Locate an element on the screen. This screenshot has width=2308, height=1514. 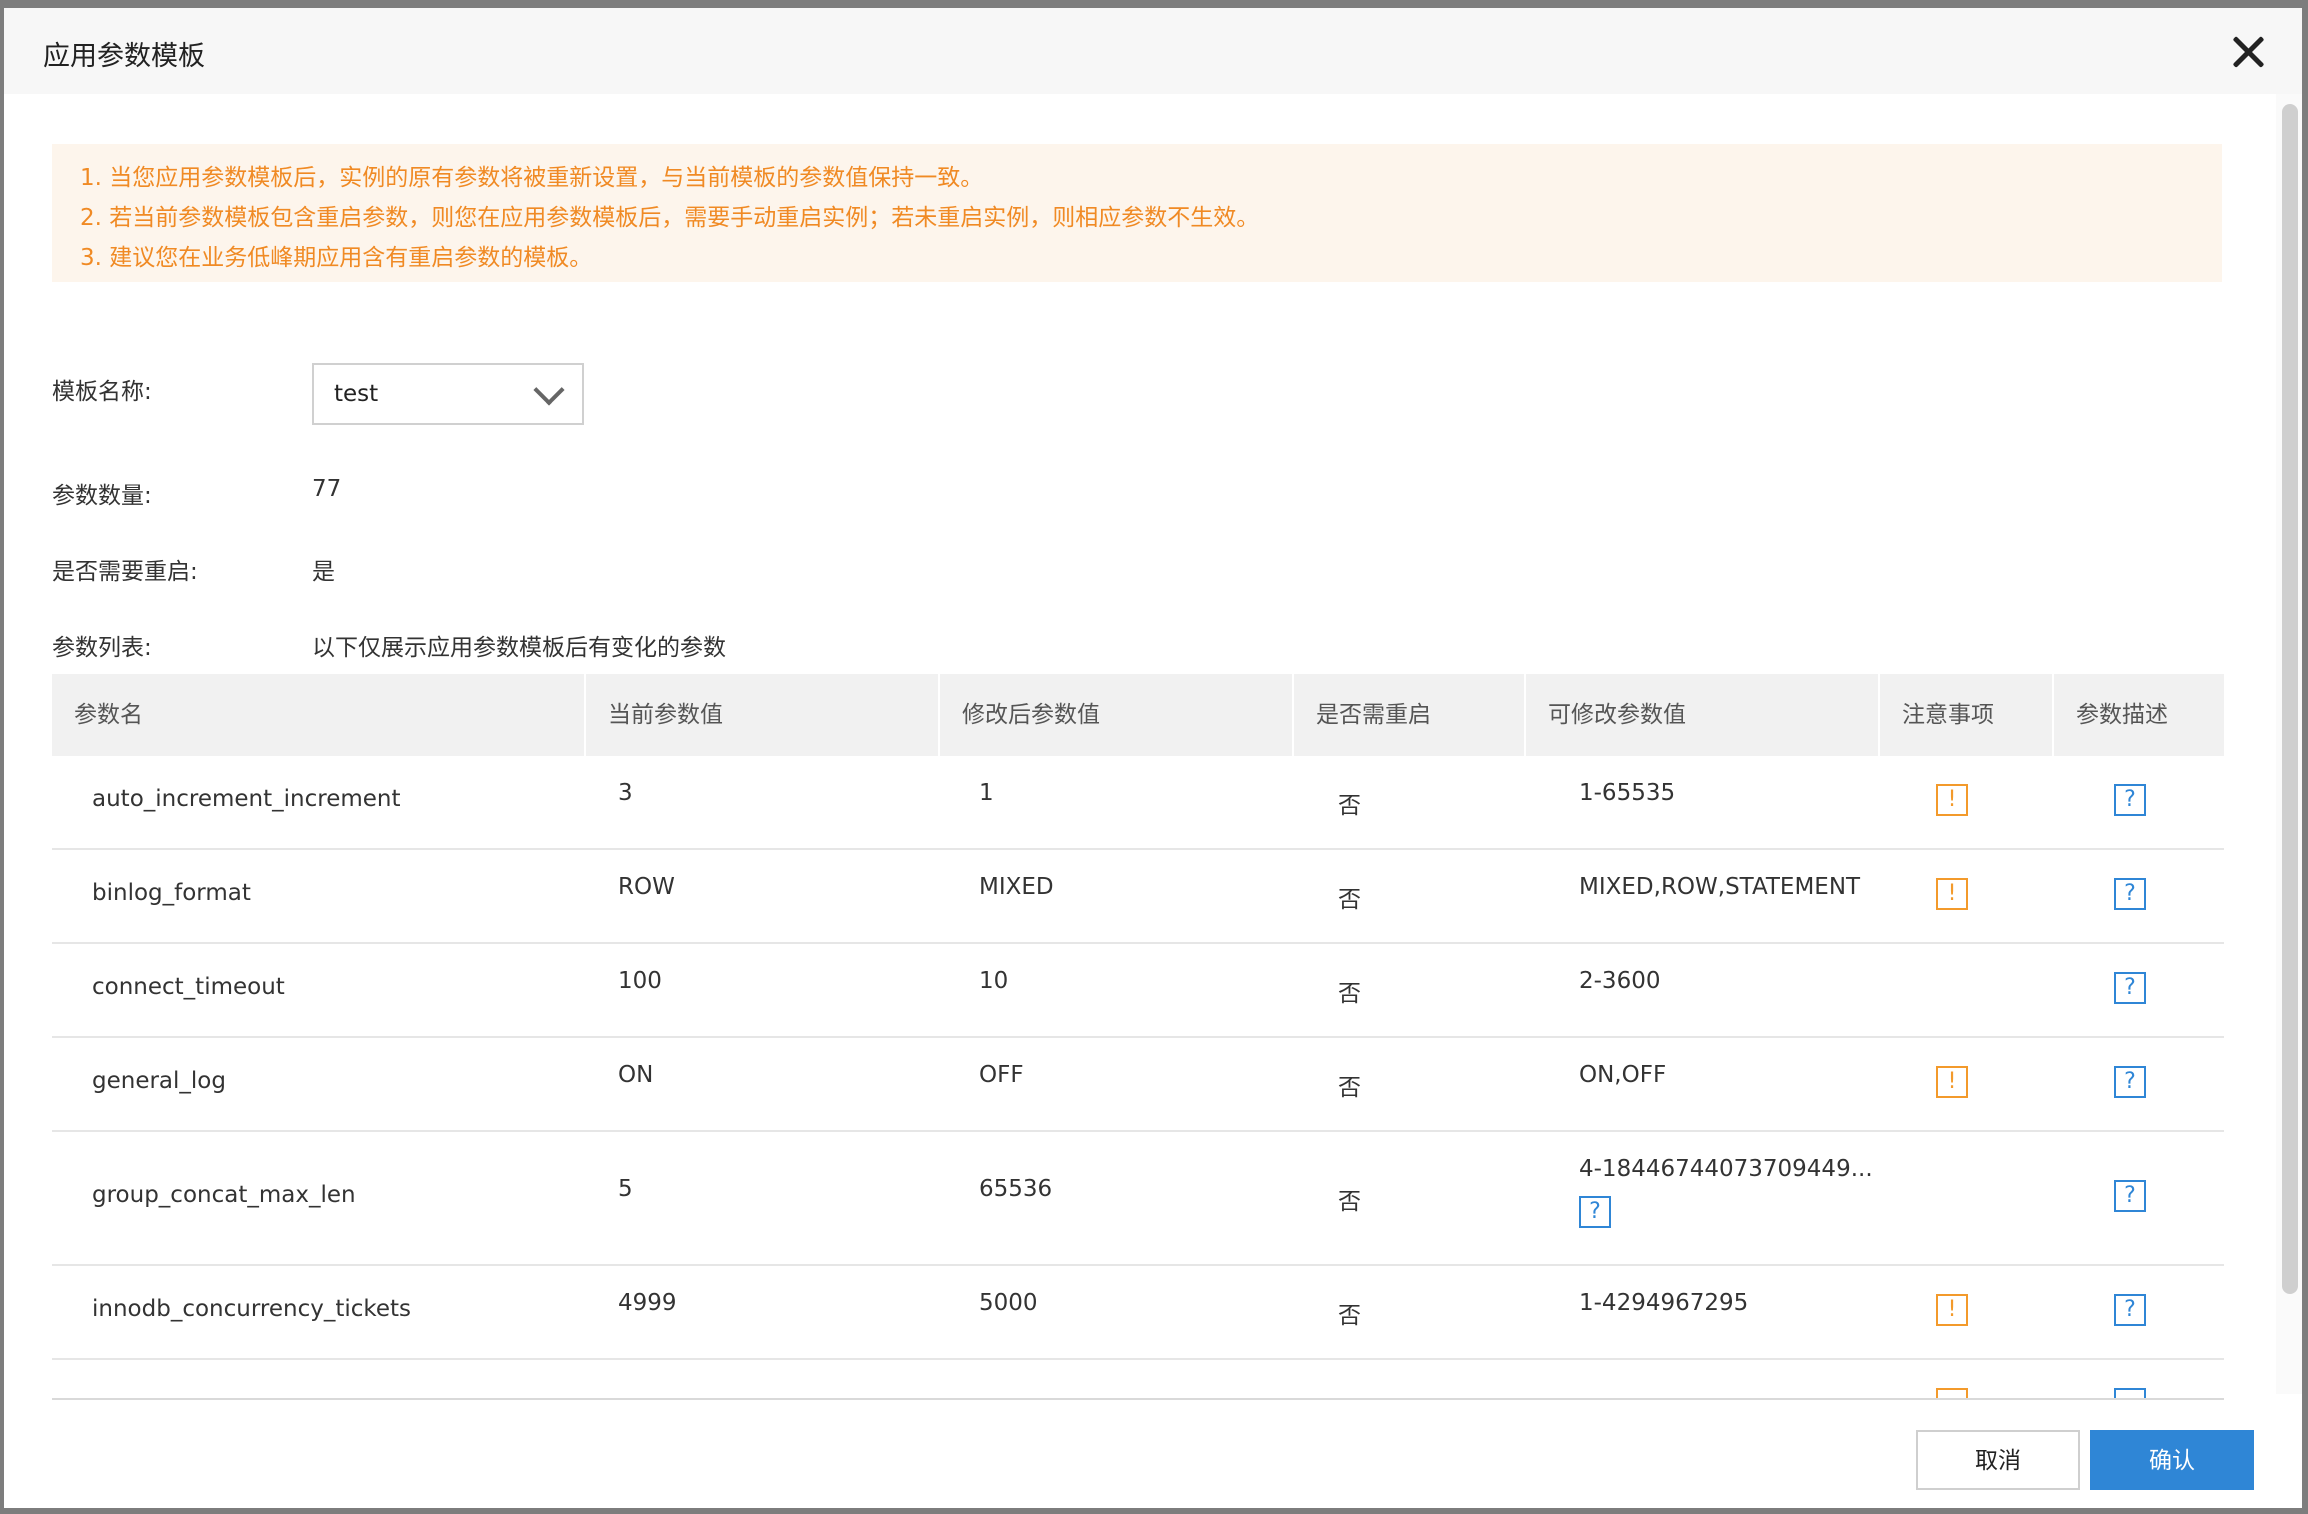
dialog-title: 应用参数模板 is located at coordinates (124, 56).